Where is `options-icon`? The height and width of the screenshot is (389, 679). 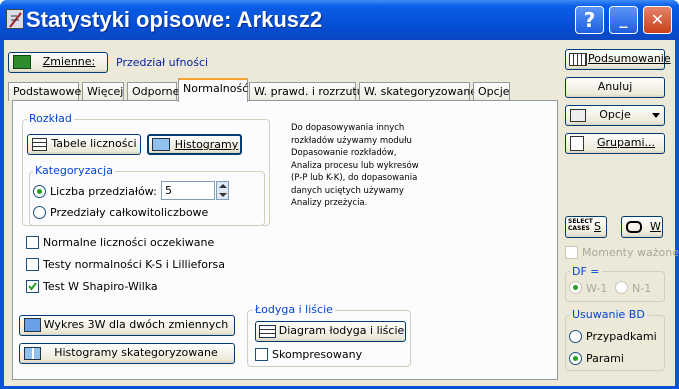 options-icon is located at coordinates (578, 115).